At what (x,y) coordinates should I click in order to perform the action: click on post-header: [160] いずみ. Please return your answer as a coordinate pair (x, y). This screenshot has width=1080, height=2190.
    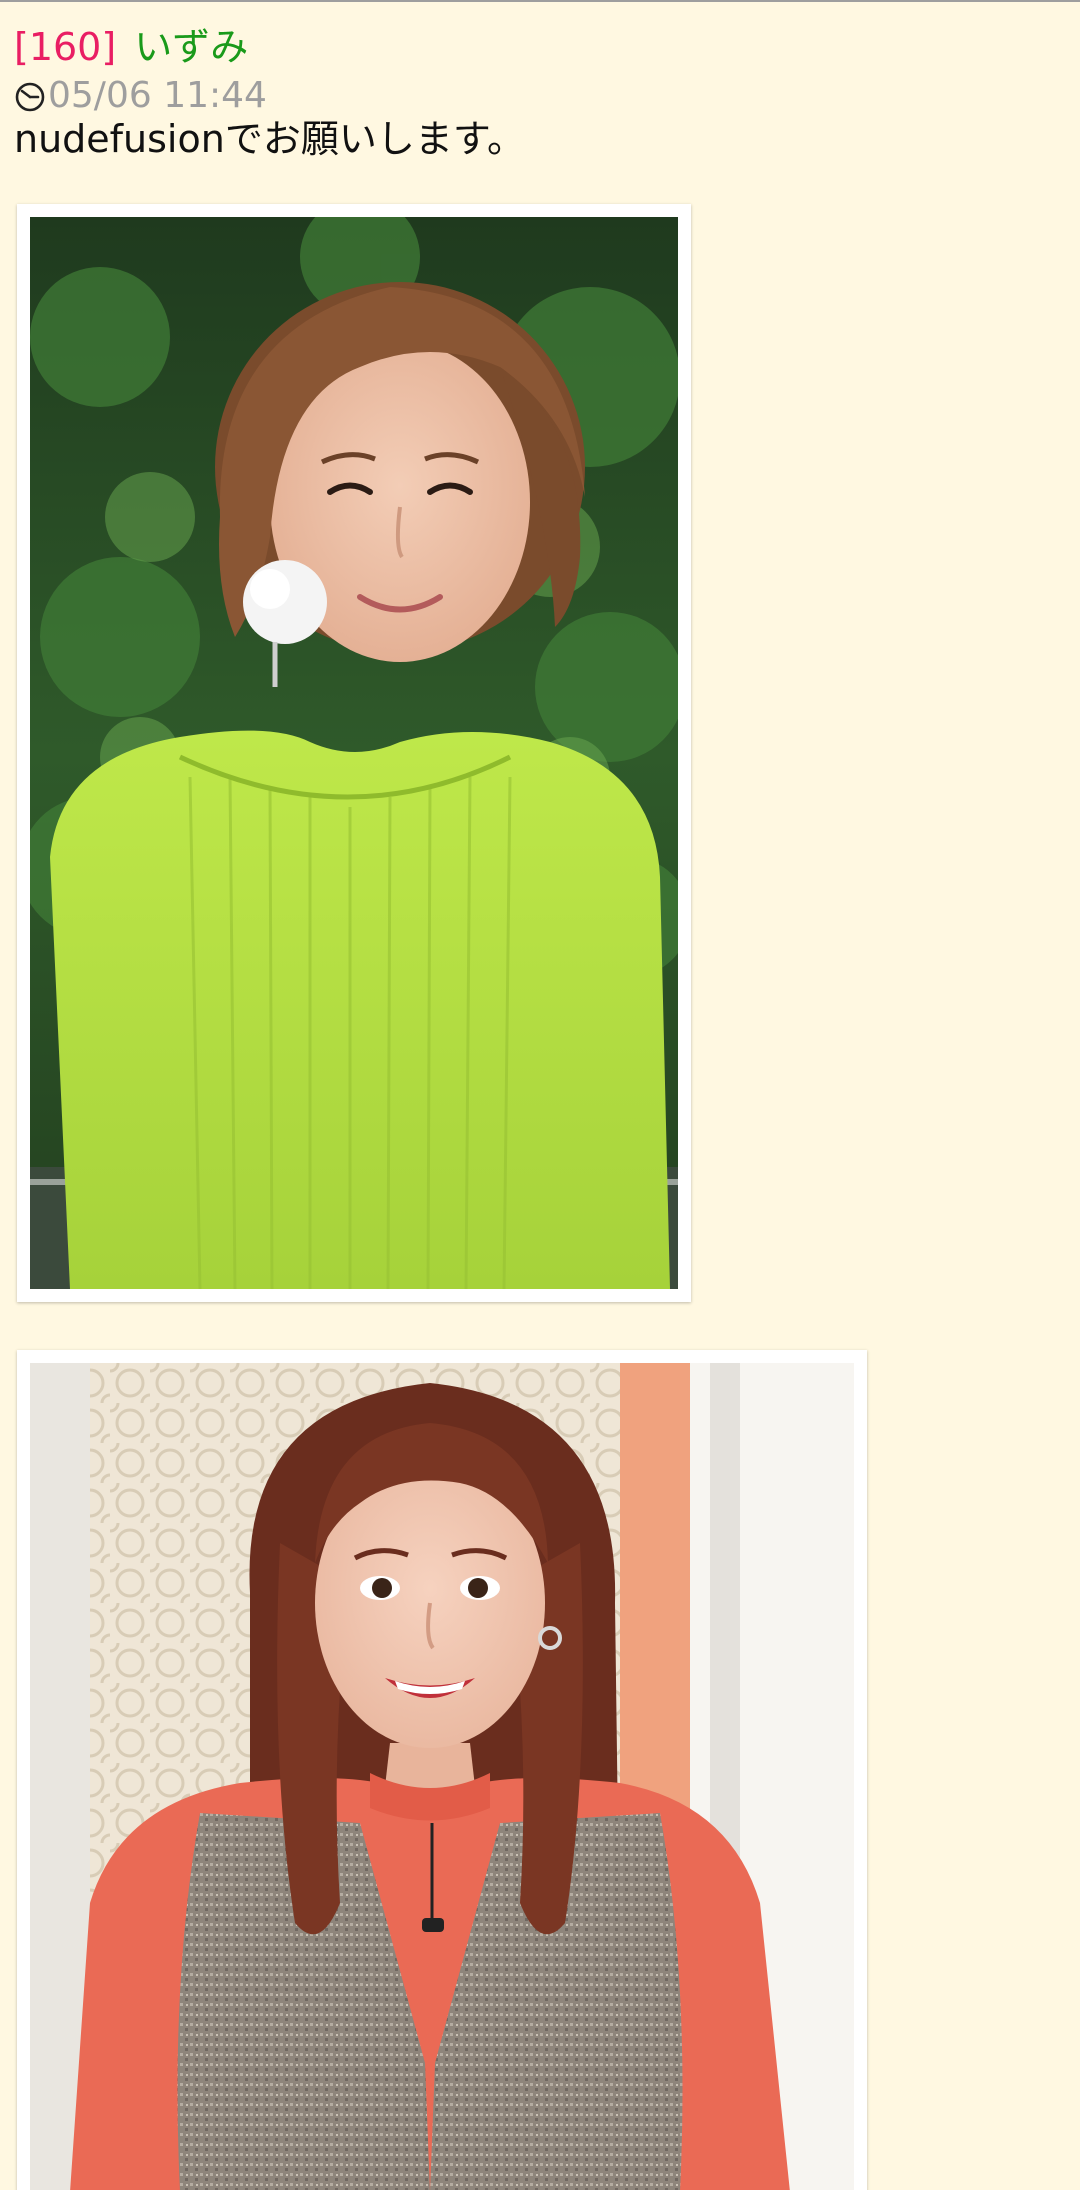
    Looking at the image, I should click on (131, 47).